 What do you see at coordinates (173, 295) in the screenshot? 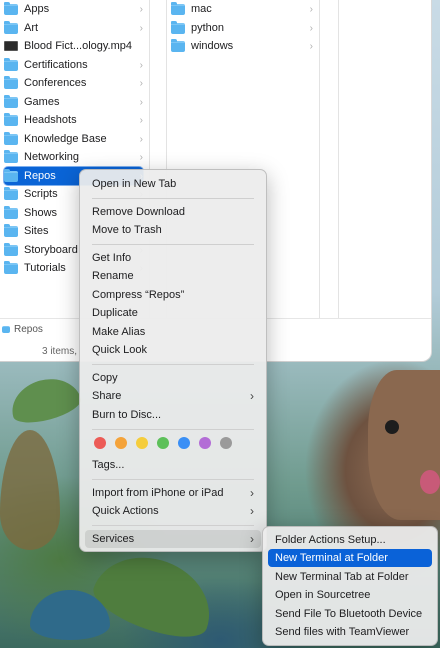
I see `menu-item-compress: Compress “Repos”` at bounding box center [173, 295].